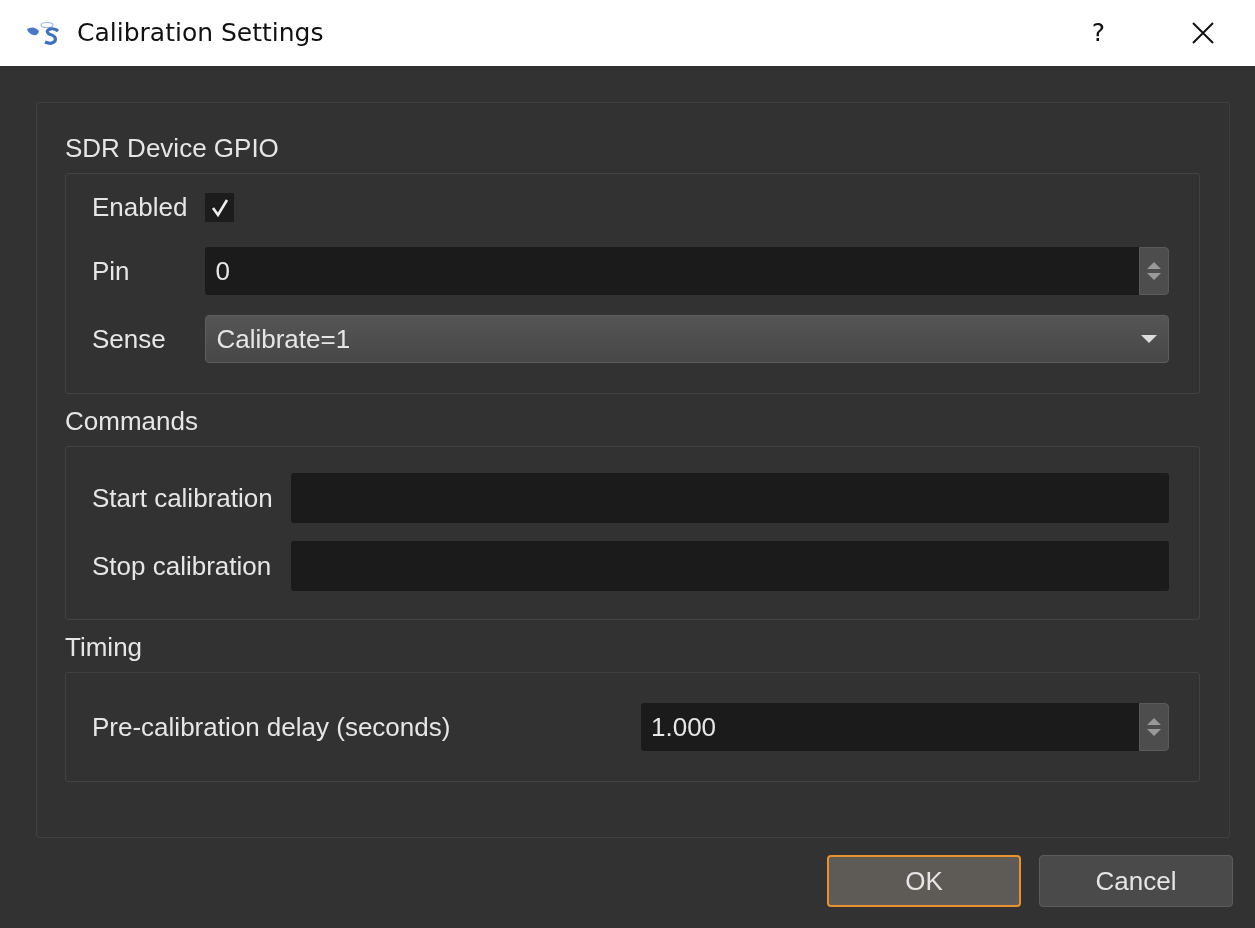 Image resolution: width=1255 pixels, height=928 pixels. What do you see at coordinates (172, 148) in the screenshot?
I see `group-title: SDR Device GPIO` at bounding box center [172, 148].